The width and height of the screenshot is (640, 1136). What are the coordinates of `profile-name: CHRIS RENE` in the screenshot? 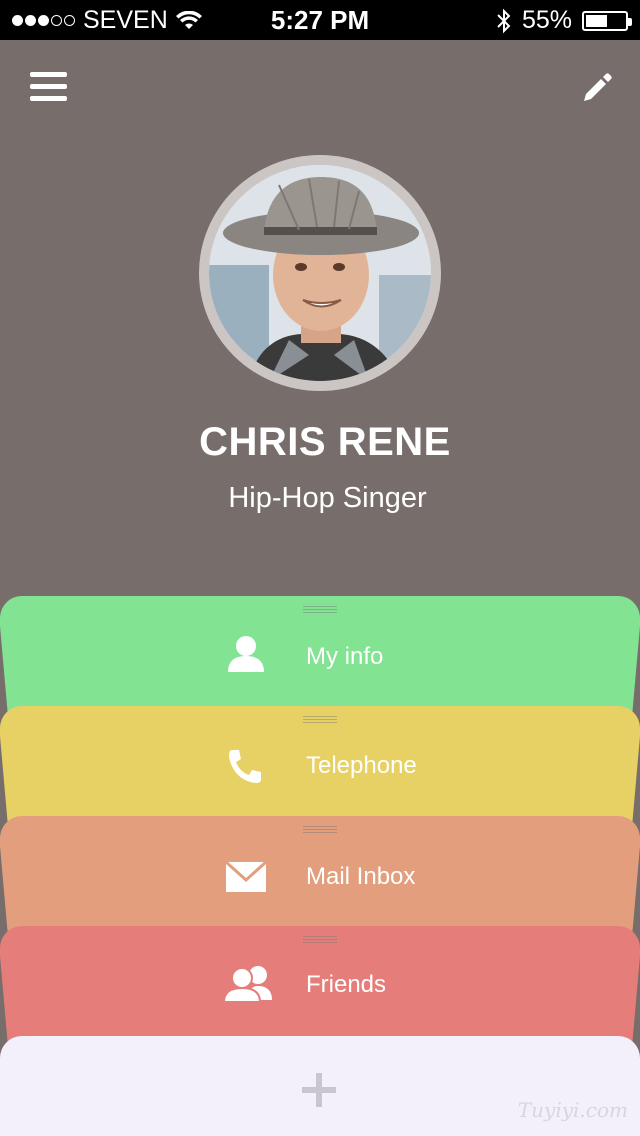 It's located at (325, 442).